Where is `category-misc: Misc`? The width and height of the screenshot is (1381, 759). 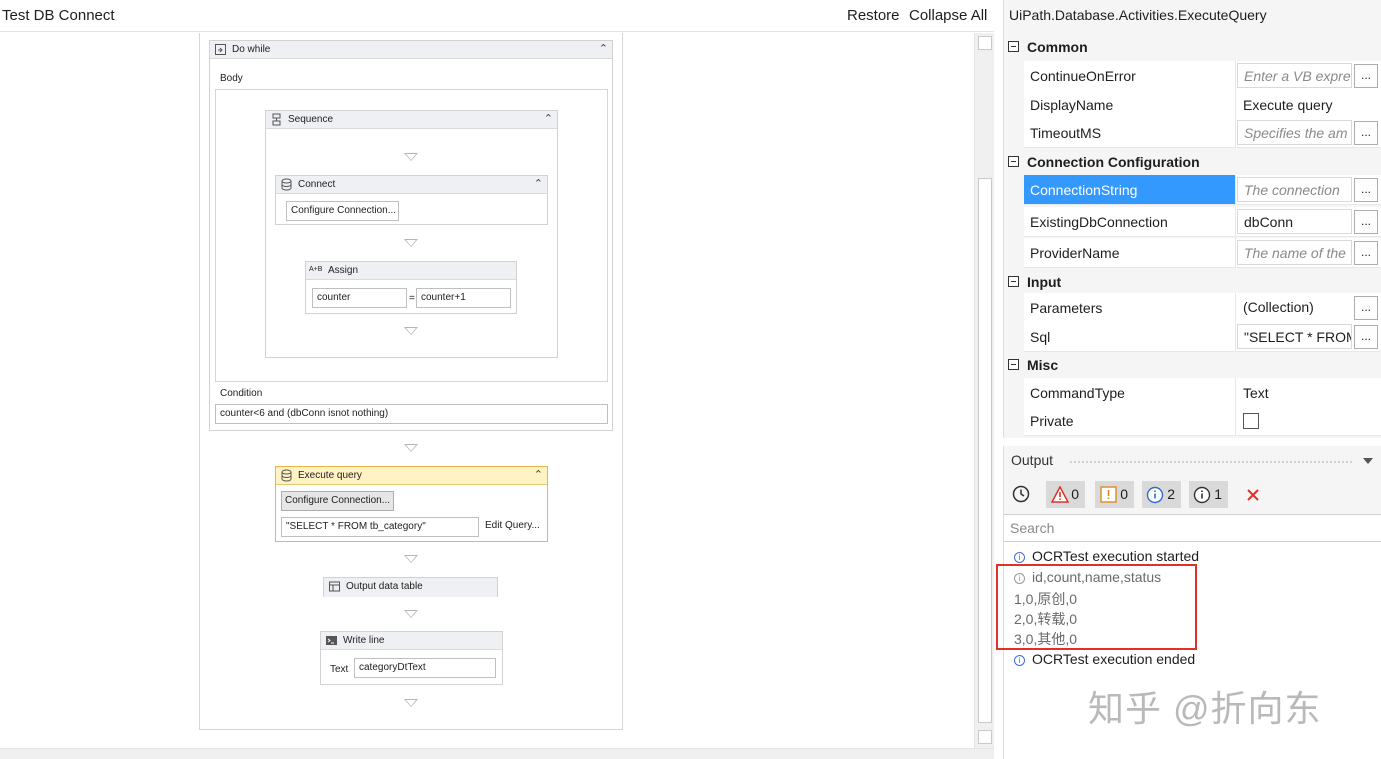
category-misc: Misc is located at coordinates (1192, 366).